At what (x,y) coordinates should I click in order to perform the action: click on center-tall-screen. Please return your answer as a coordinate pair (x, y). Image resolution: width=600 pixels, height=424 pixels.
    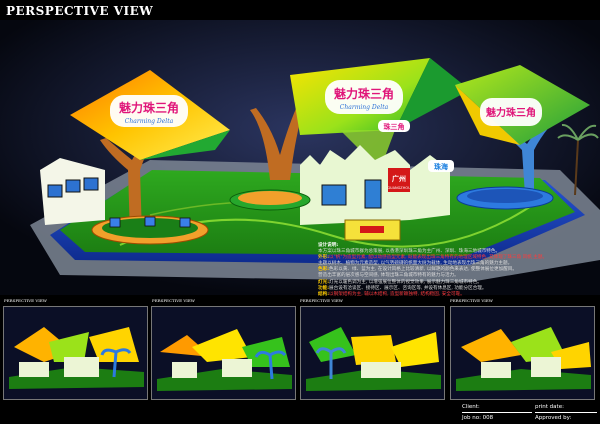
    Looking at the image, I should click on (373, 194).